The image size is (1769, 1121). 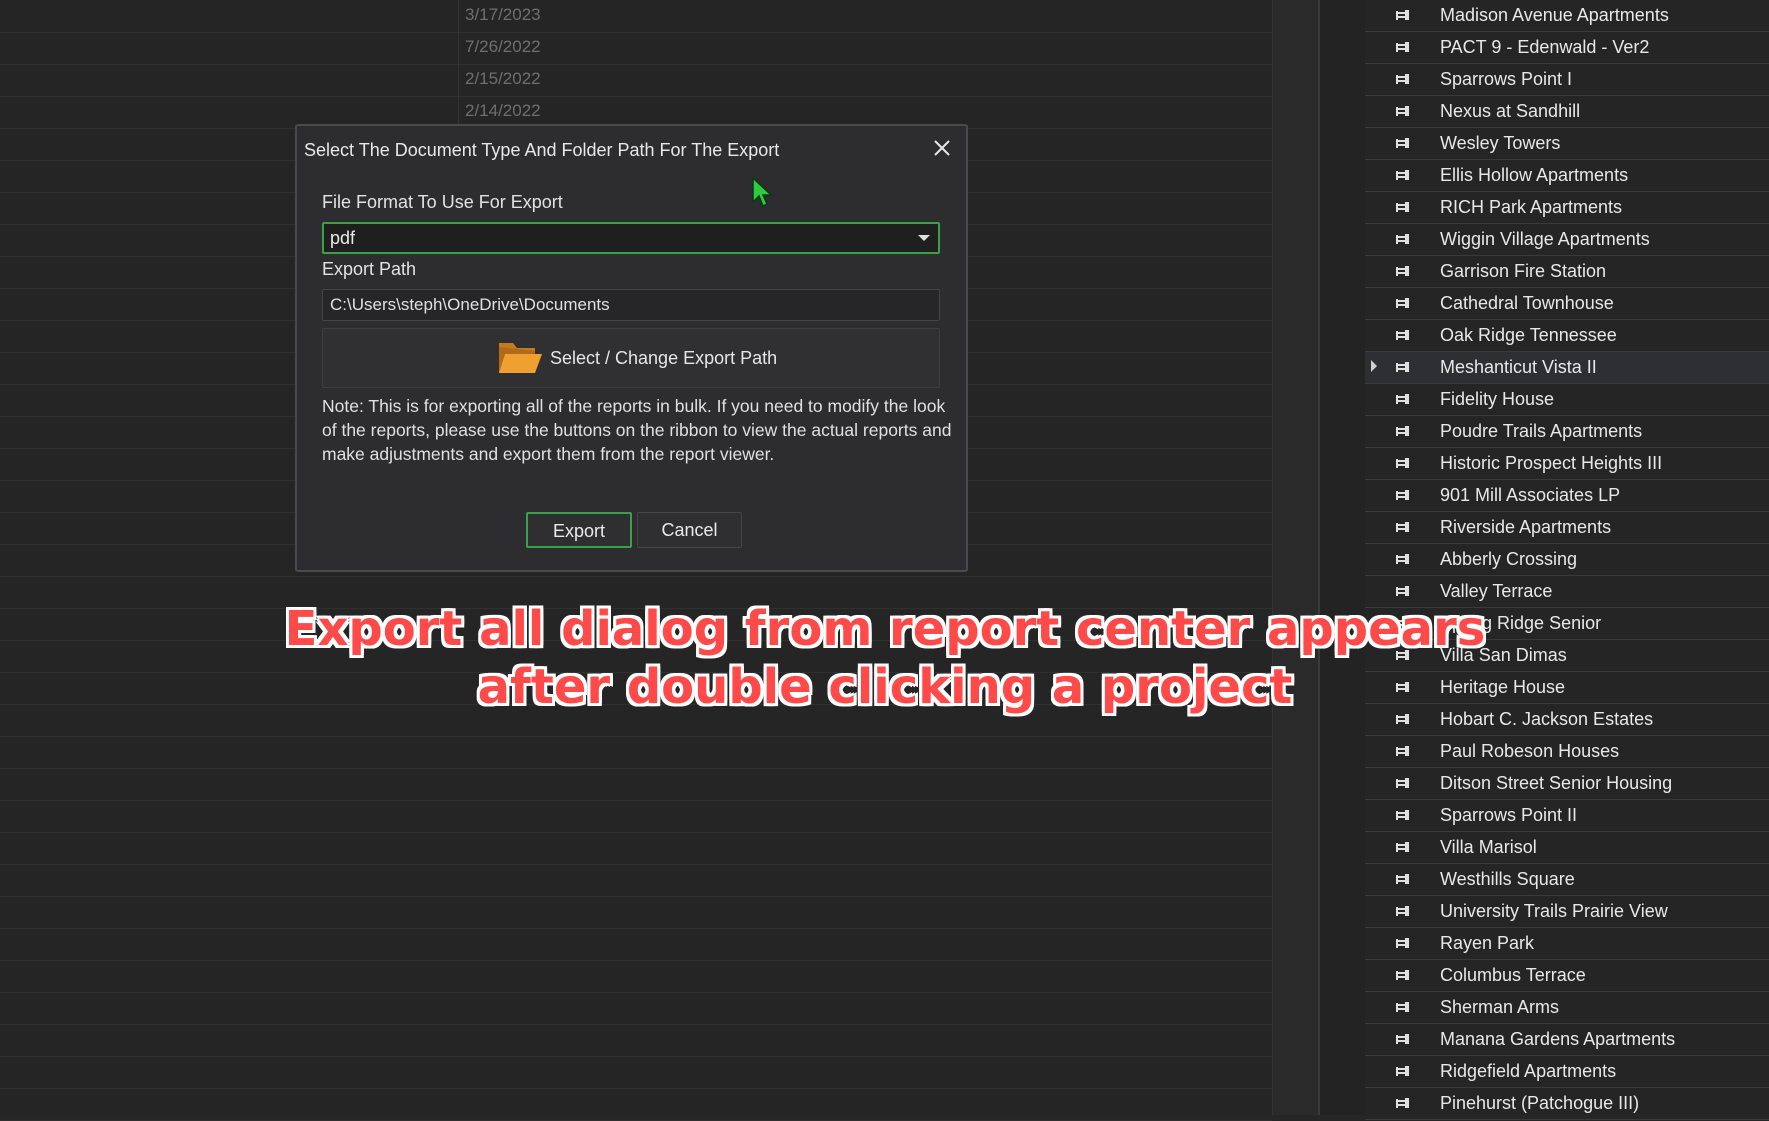 I want to click on project-list-item: Poudre Trails Apartments, so click(x=1567, y=432).